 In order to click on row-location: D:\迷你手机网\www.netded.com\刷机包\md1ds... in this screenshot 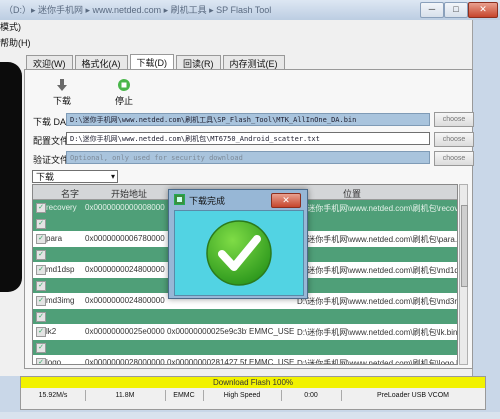, I will do `click(377, 270)`.